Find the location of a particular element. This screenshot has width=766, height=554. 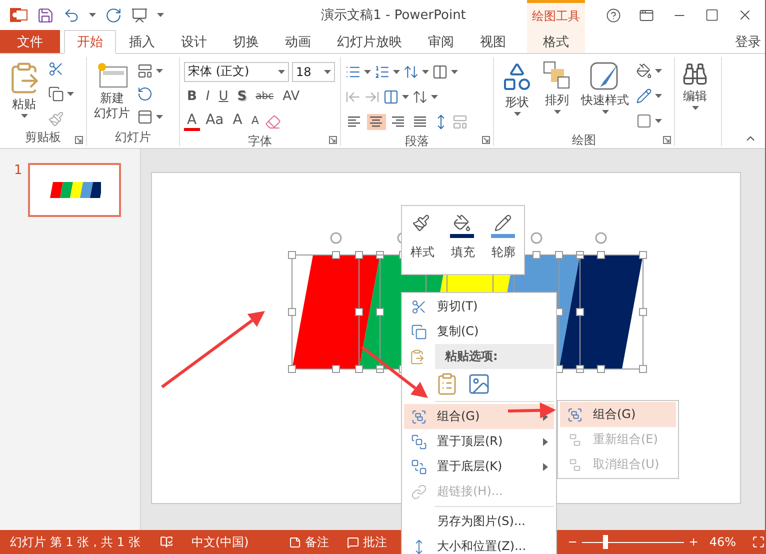

presentation-icon is located at coordinates (139, 15).